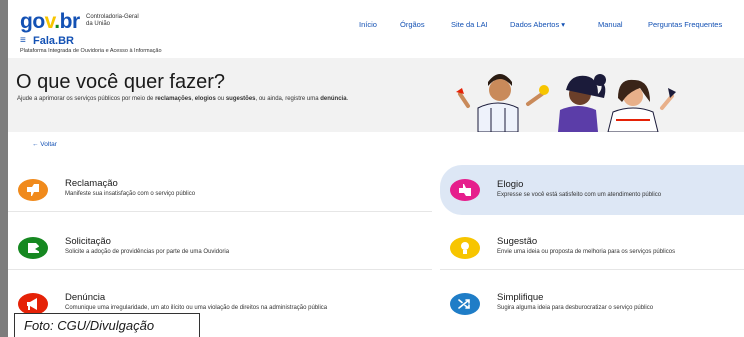  Describe the element at coordinates (33, 248) in the screenshot. I see `request-icon` at that location.